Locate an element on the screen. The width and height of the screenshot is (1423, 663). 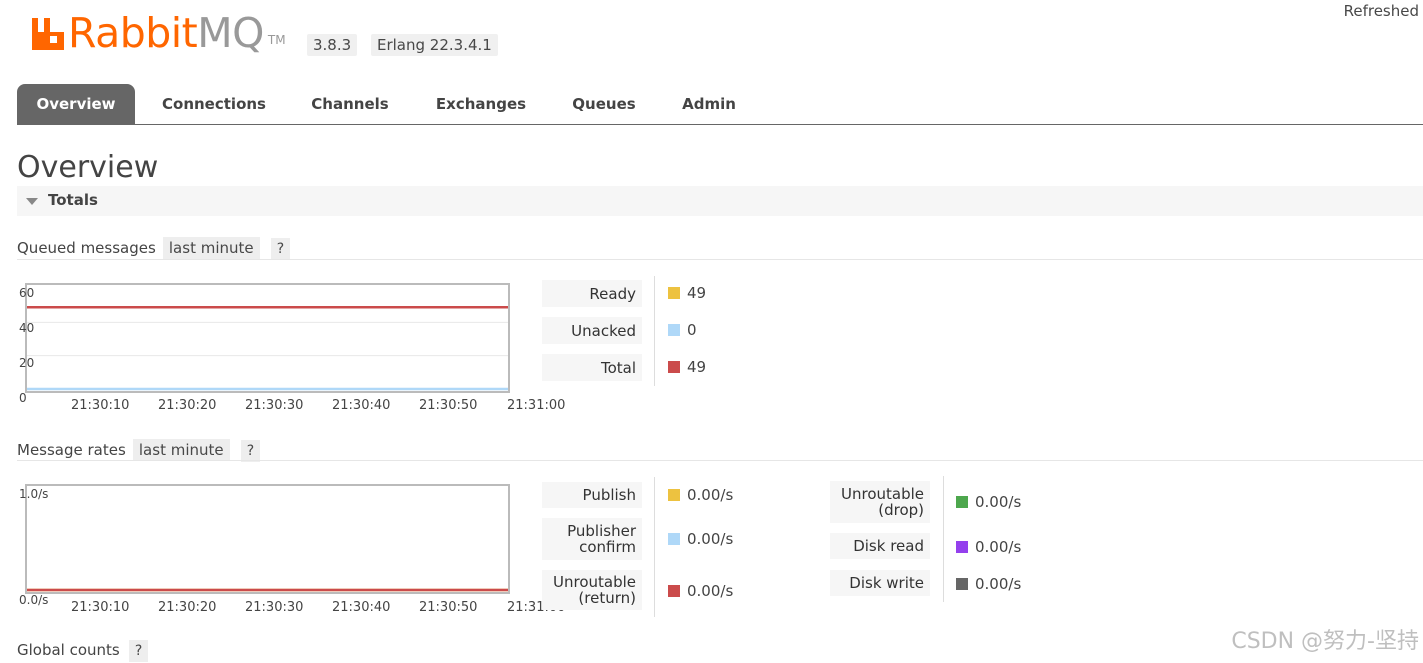
legend-value-publish: 0.00/s is located at coordinates (700, 495).